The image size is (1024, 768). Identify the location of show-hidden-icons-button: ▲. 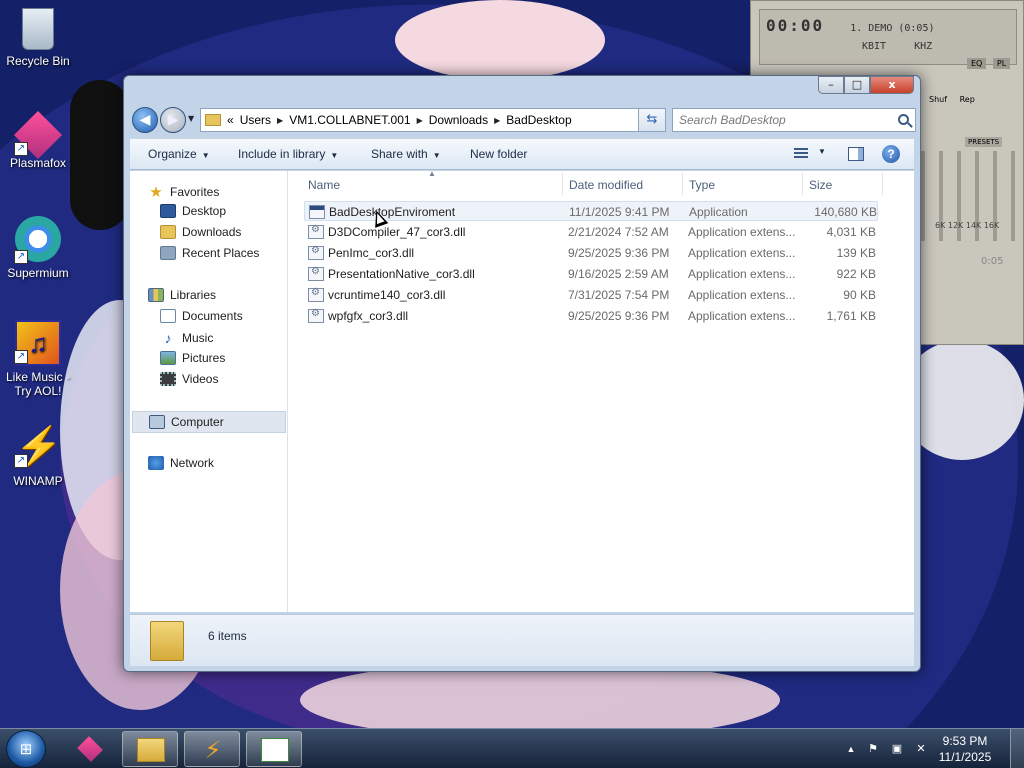
(851, 749).